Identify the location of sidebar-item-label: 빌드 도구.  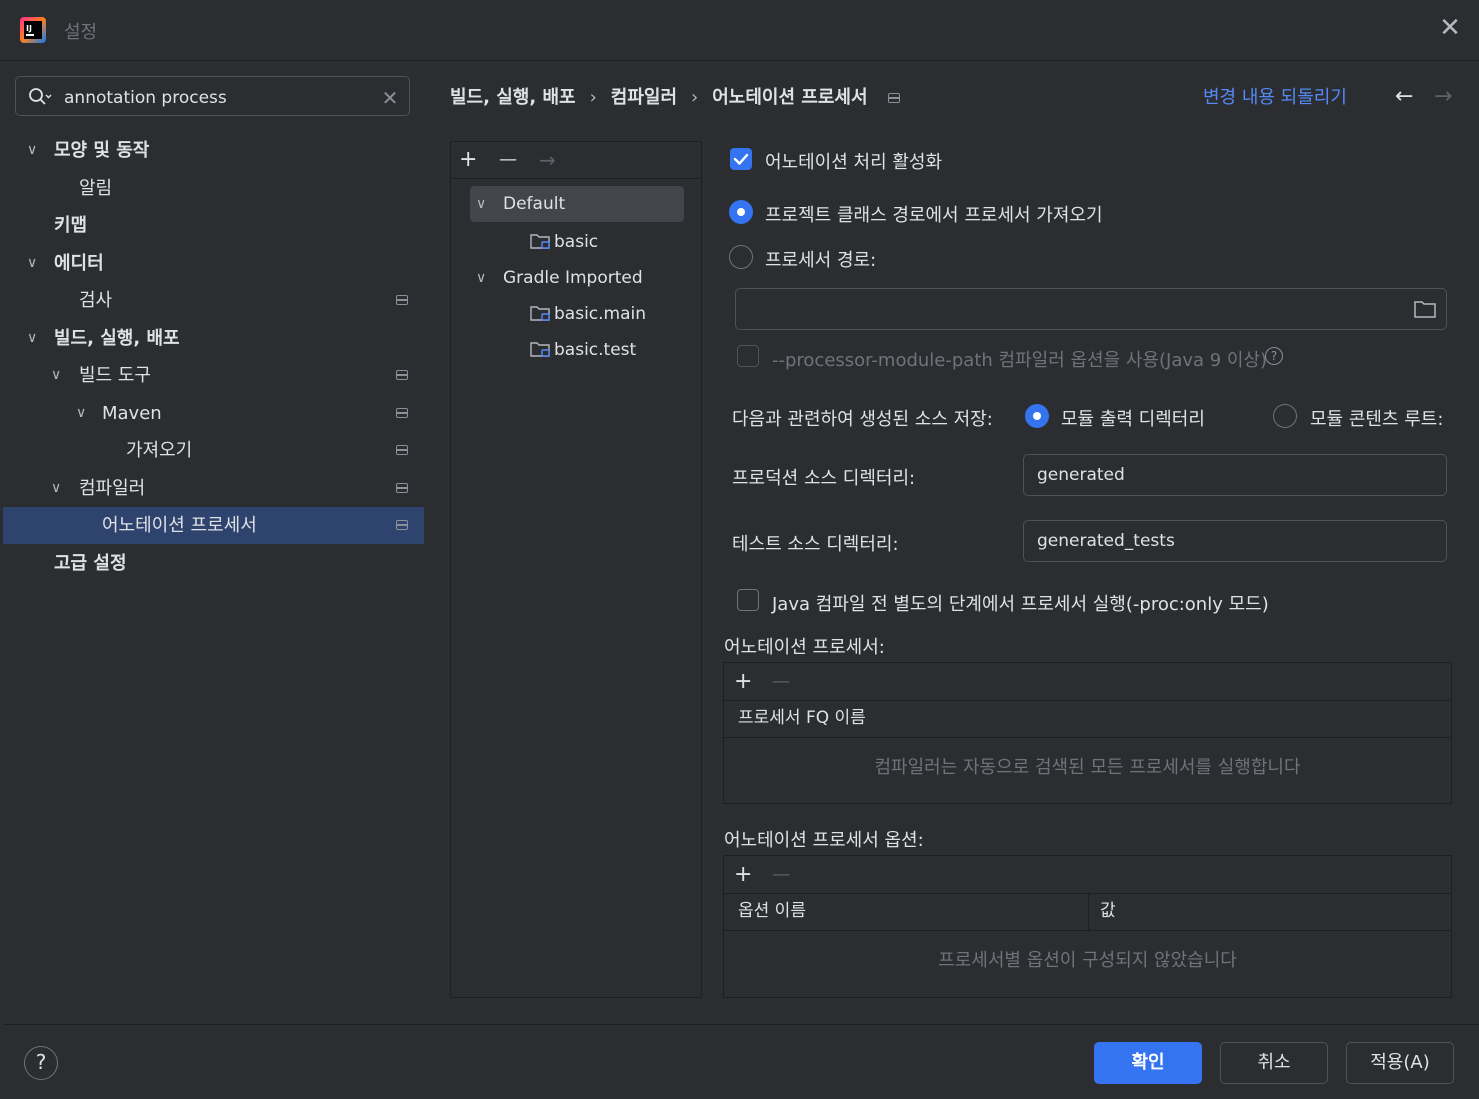
(115, 375).